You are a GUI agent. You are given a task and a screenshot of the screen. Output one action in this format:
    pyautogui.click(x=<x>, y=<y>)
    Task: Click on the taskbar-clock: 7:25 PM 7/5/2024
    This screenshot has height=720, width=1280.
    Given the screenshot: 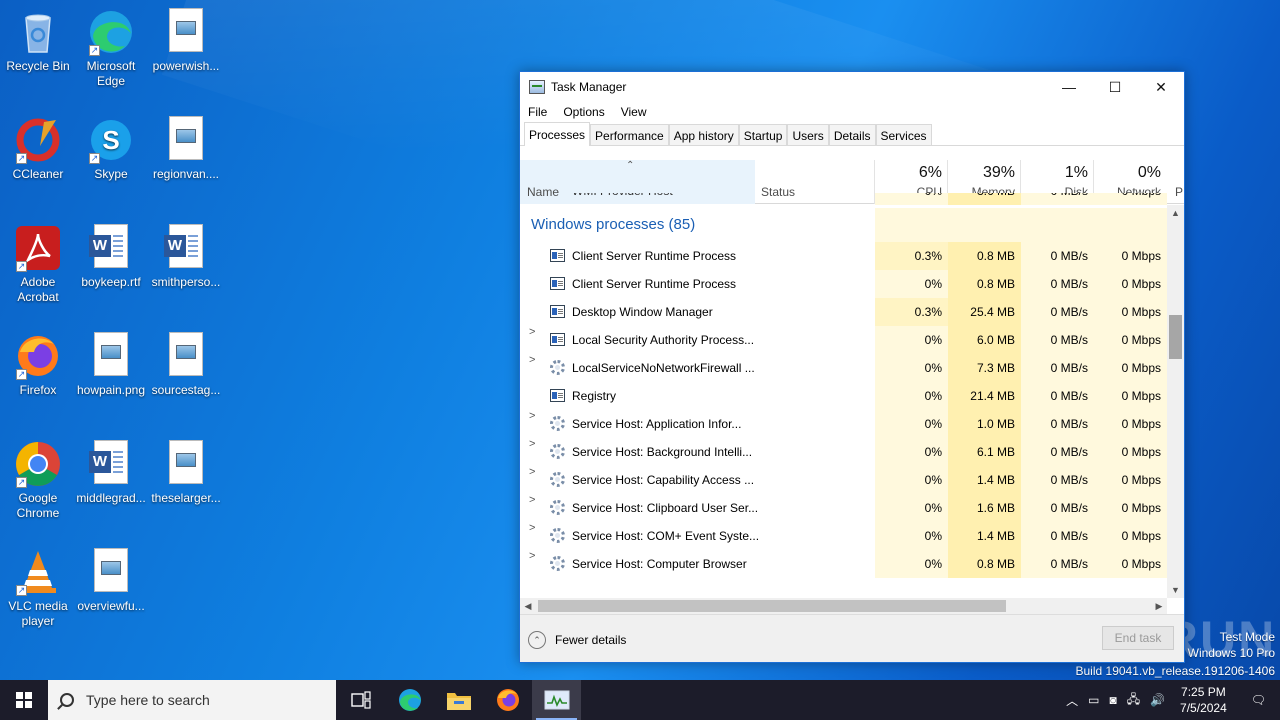 What is the action you would take?
    pyautogui.click(x=1203, y=700)
    